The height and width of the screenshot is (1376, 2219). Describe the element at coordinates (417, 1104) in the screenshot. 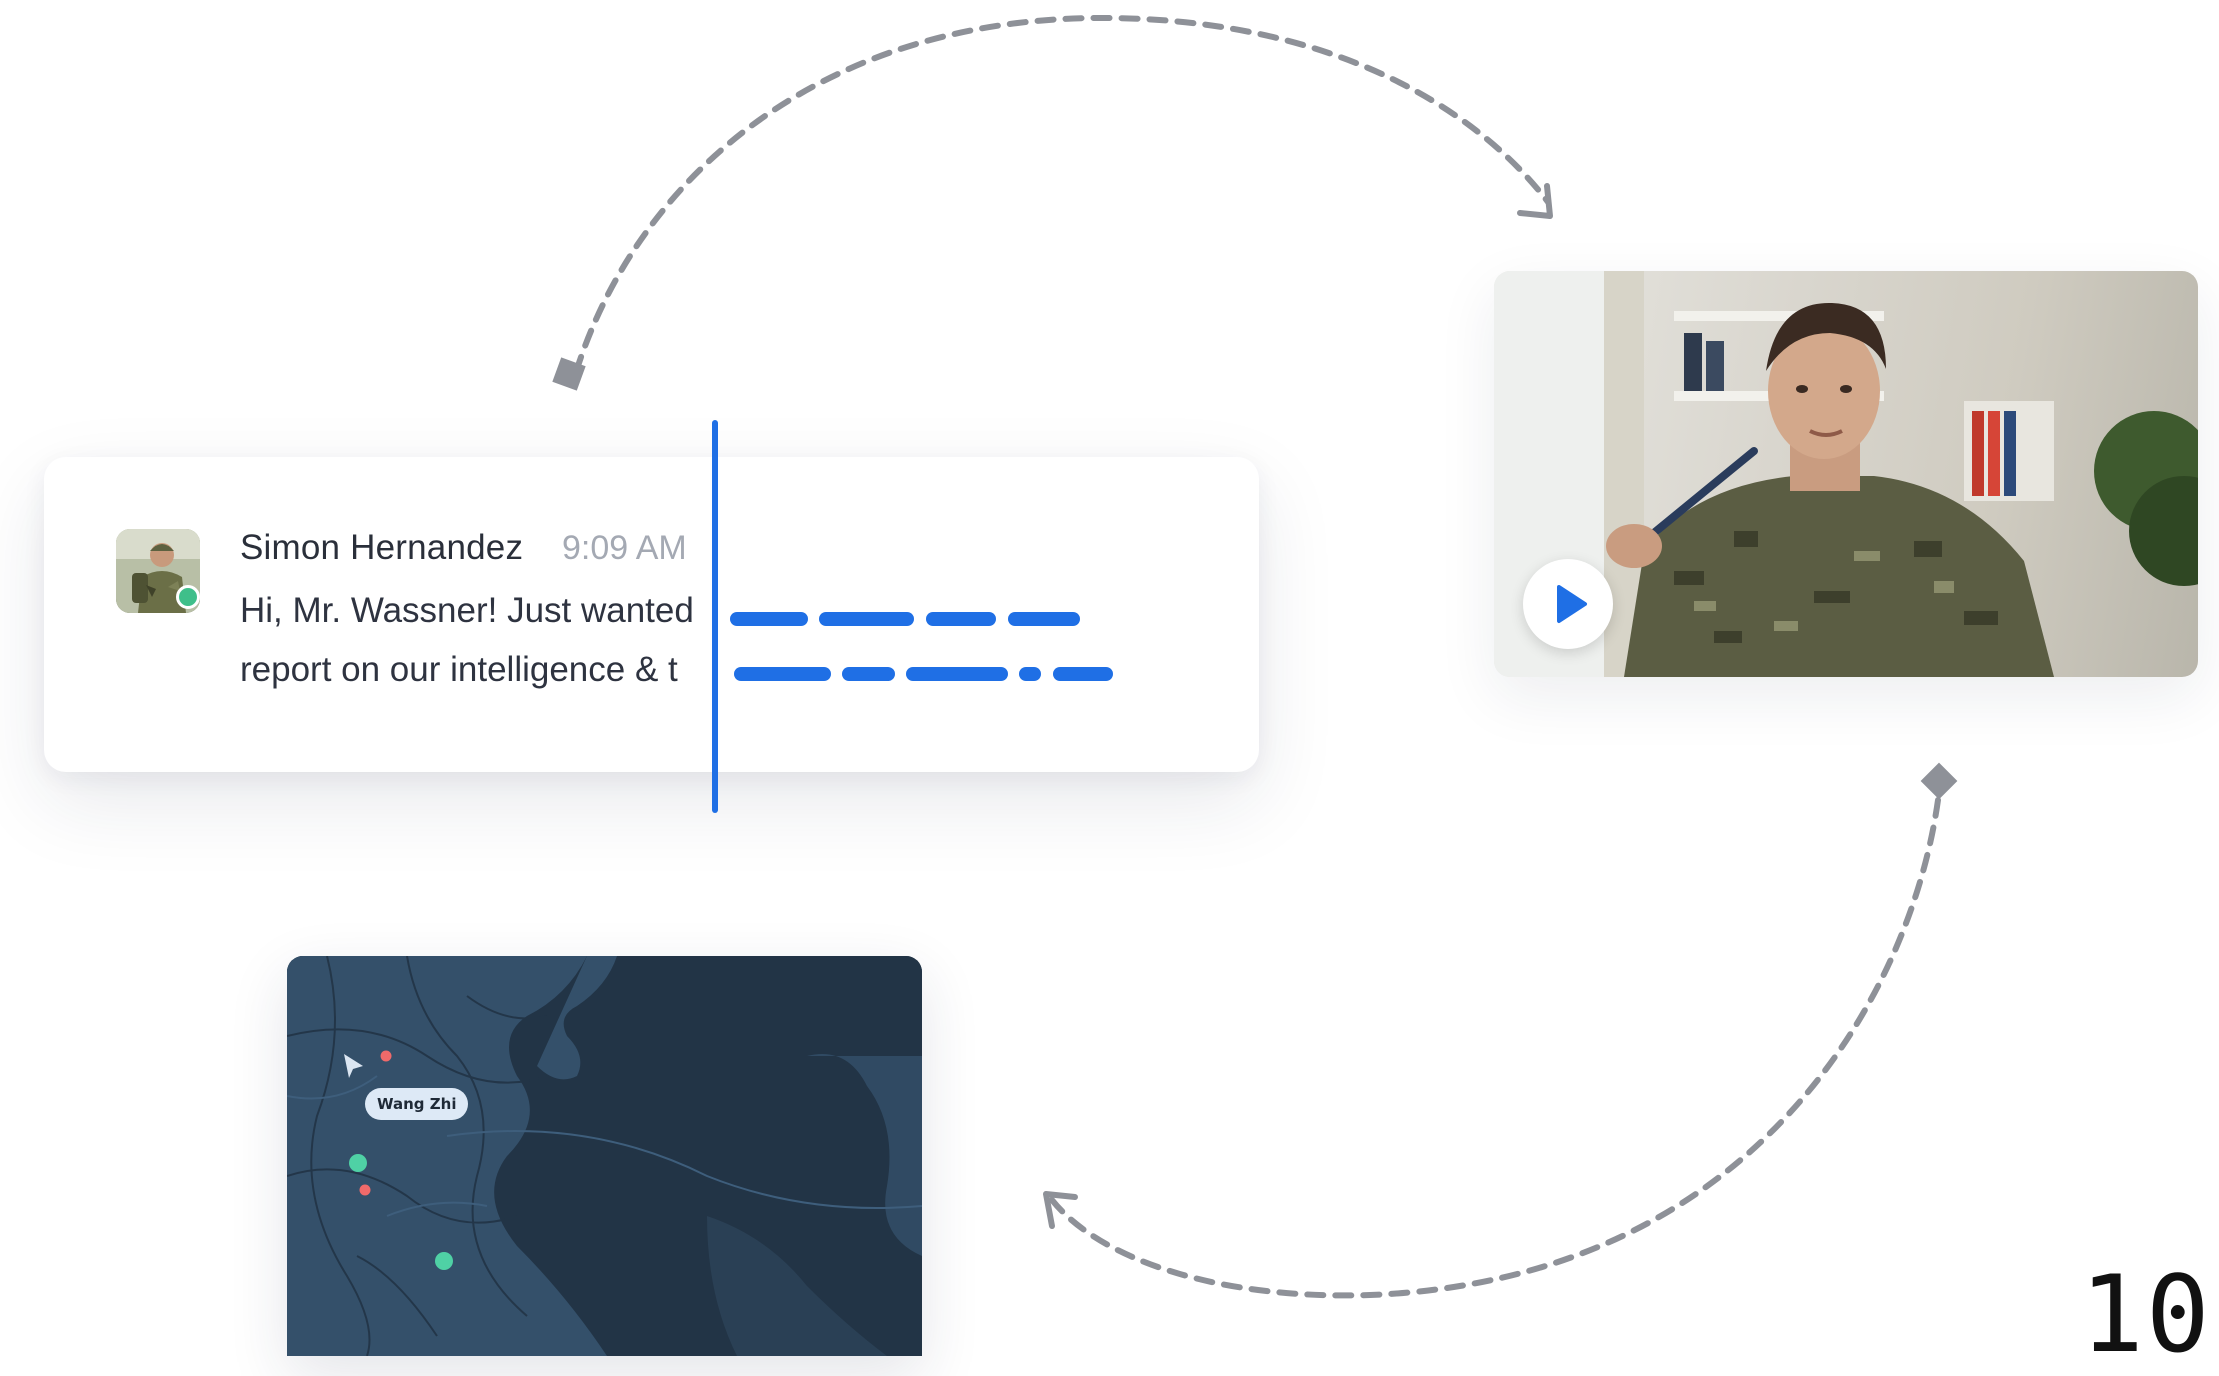

I see `map-user-label: Wang Zhi` at that location.